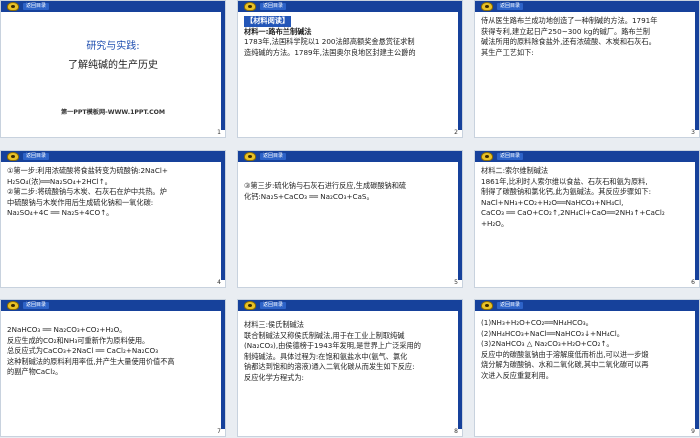  I want to click on text-line: (3)2NaHCO₃ △ Na₂CO₃+H₂O+CO₂↑。, so click(547, 344).